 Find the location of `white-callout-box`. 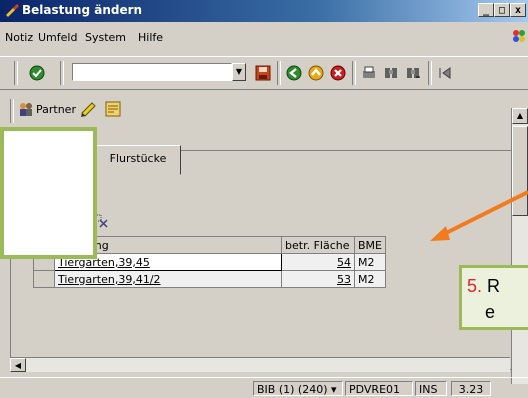

white-callout-box is located at coordinates (48, 193).